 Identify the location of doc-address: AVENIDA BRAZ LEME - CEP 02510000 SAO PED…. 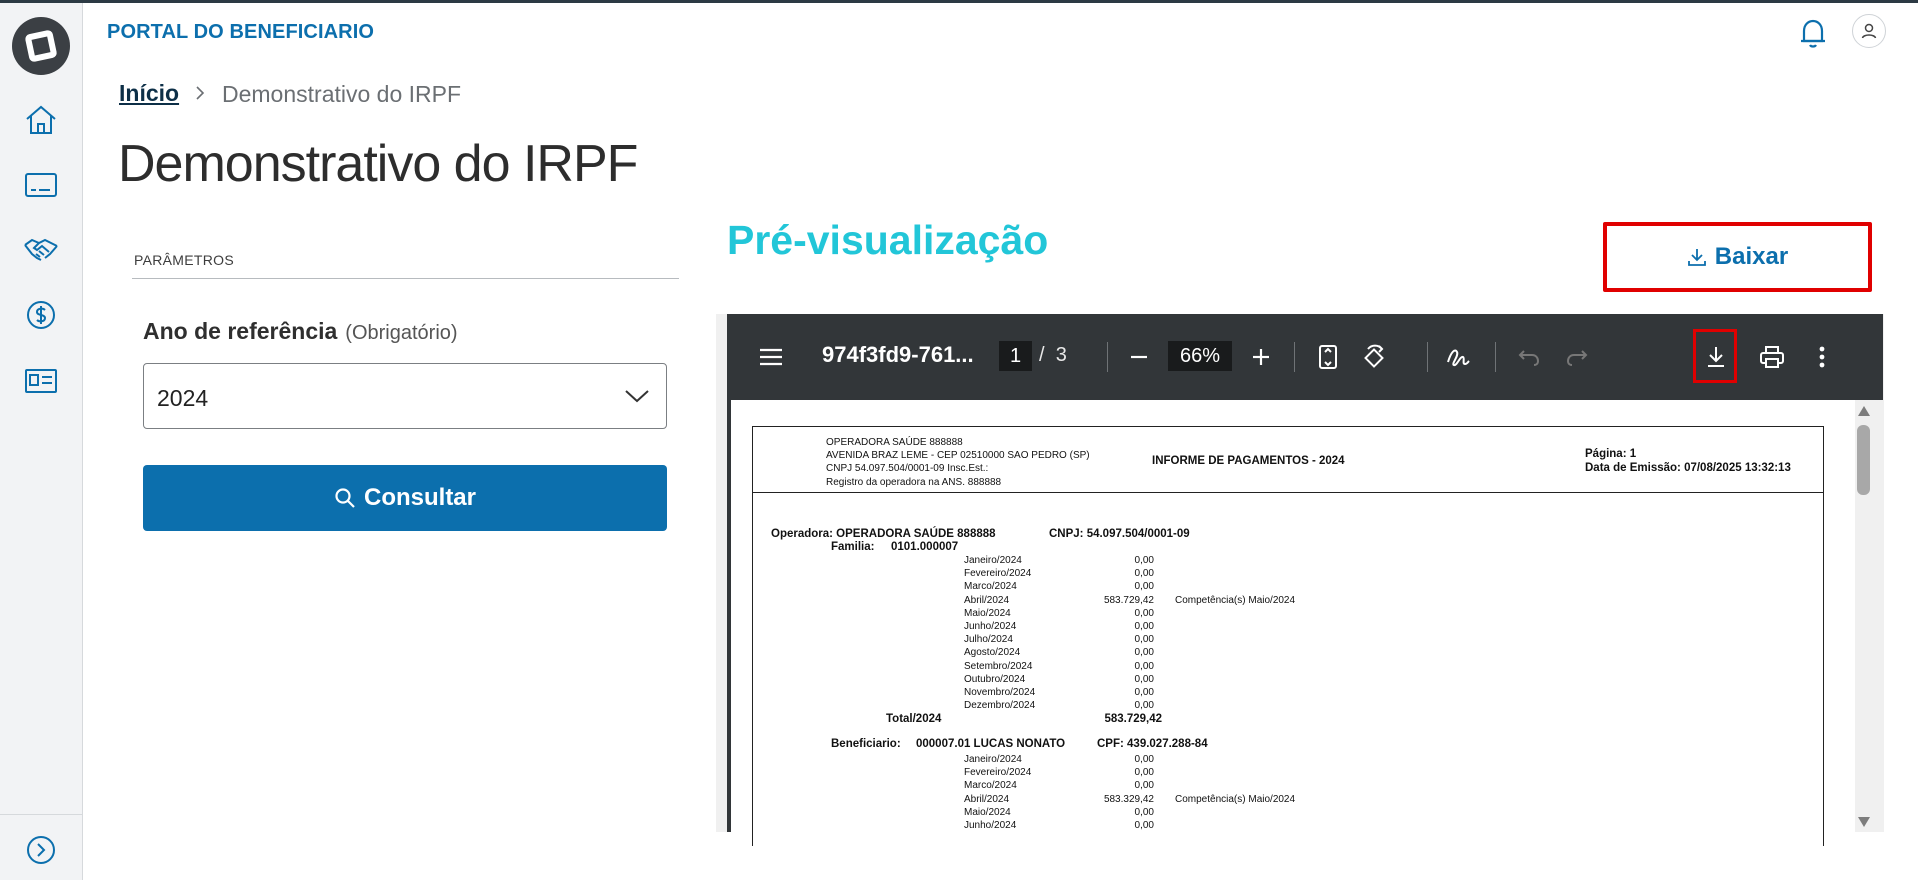
(958, 455).